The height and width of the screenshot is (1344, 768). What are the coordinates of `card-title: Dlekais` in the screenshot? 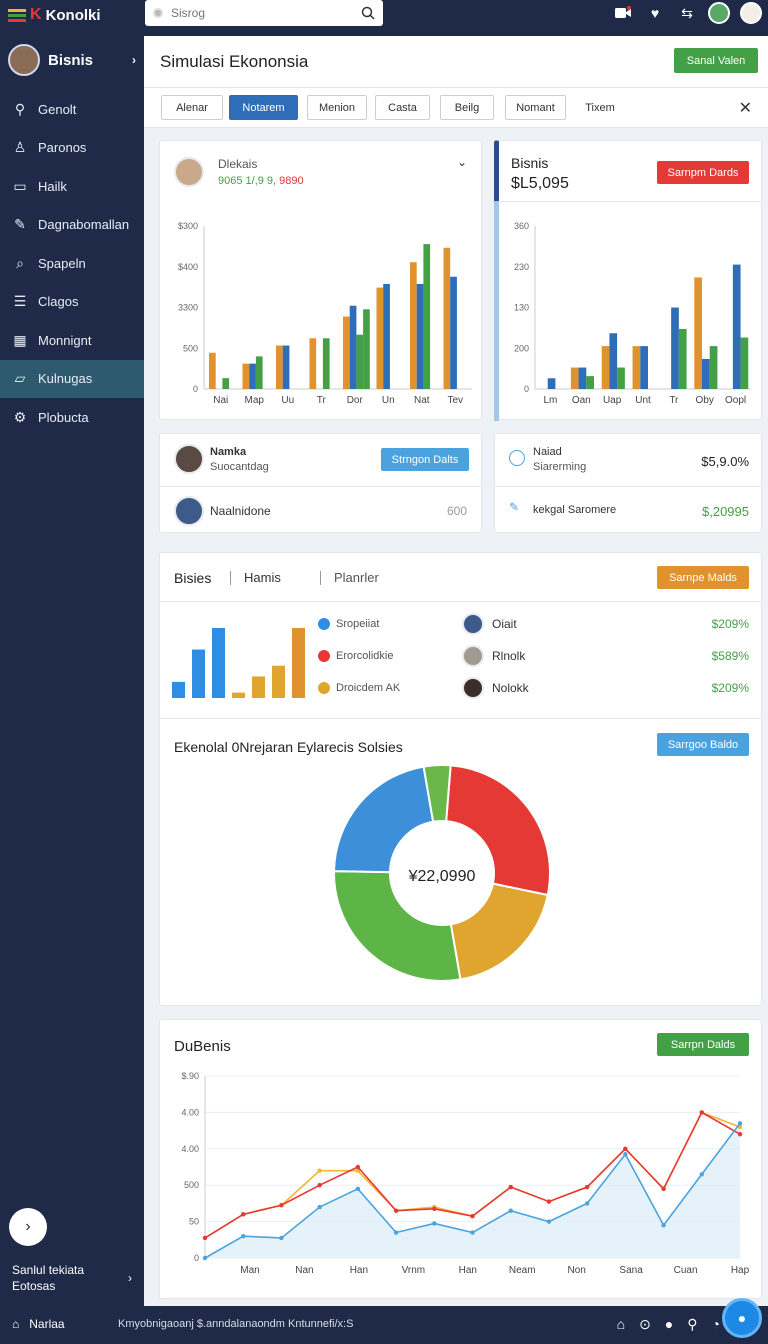 It's located at (238, 164).